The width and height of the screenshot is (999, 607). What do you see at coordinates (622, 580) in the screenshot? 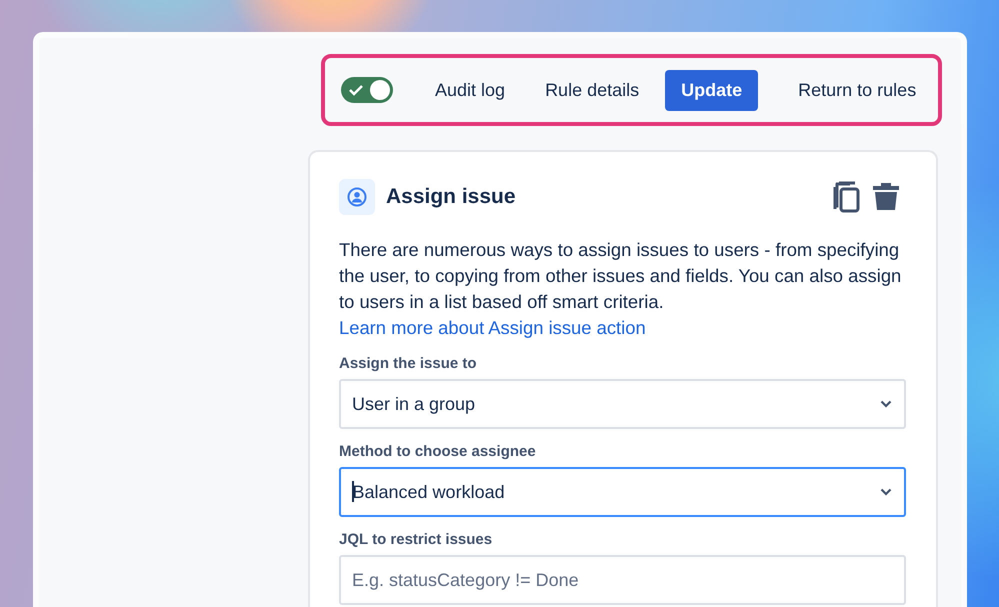
I see `input-field: E.g. statusCategory != Done` at bounding box center [622, 580].